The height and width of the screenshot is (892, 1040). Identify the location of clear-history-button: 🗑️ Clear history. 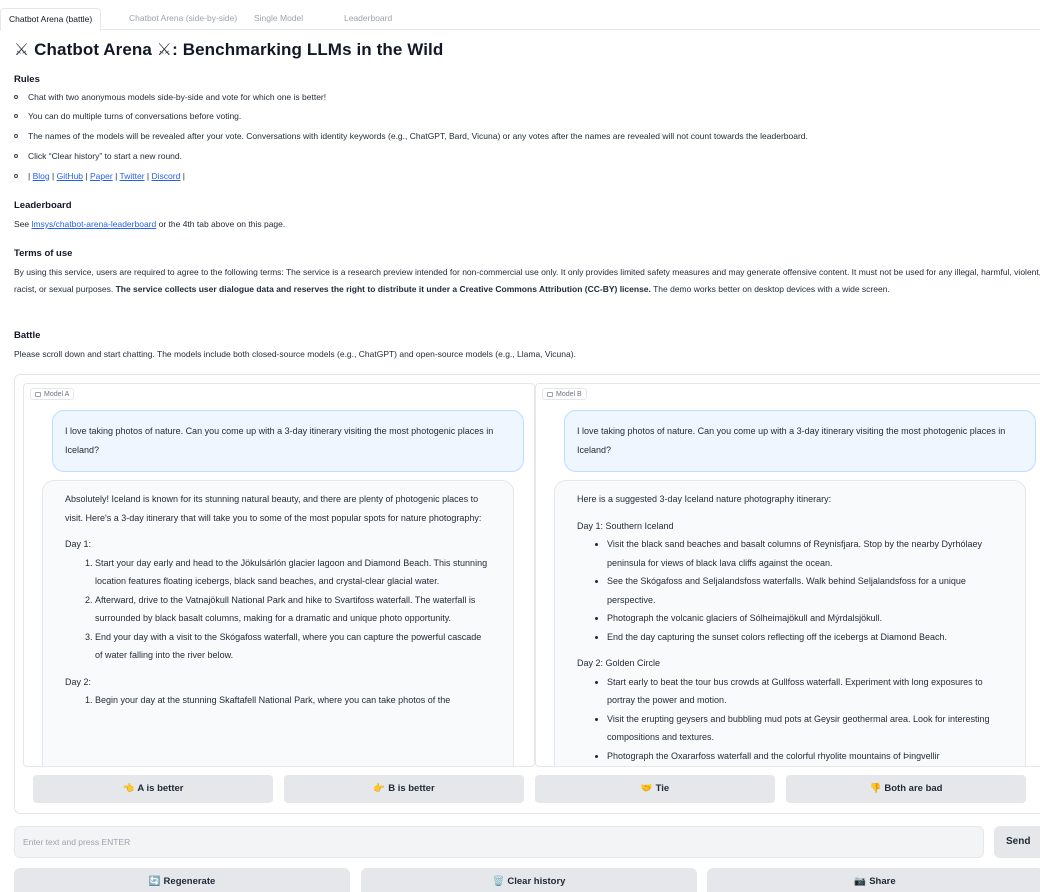
(529, 880).